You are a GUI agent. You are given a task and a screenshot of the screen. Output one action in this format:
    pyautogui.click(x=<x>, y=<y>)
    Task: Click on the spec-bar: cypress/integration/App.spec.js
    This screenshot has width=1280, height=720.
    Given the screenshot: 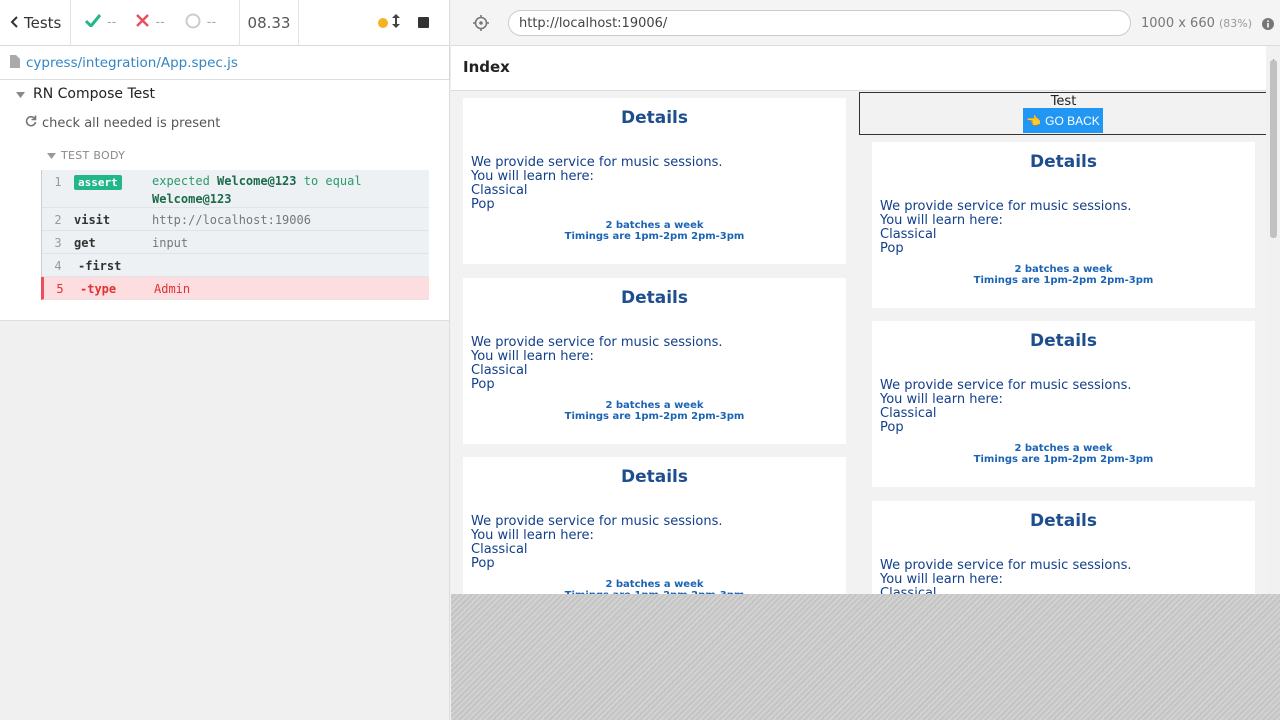 What is the action you would take?
    pyautogui.click(x=224, y=63)
    